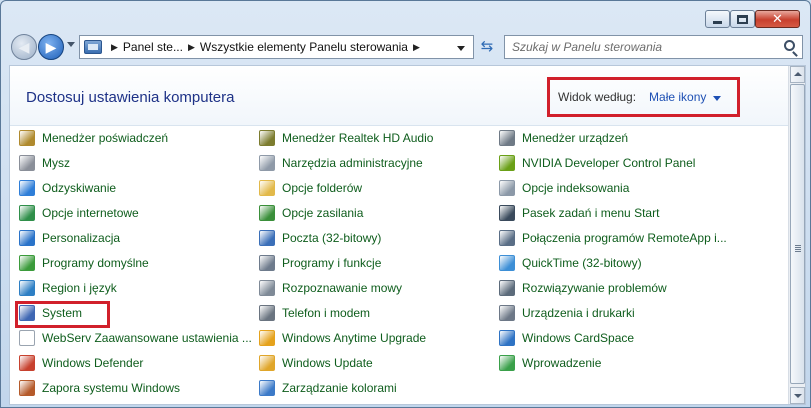  I want to click on control-panel-item: Opcje indeksowania, so click(564, 188).